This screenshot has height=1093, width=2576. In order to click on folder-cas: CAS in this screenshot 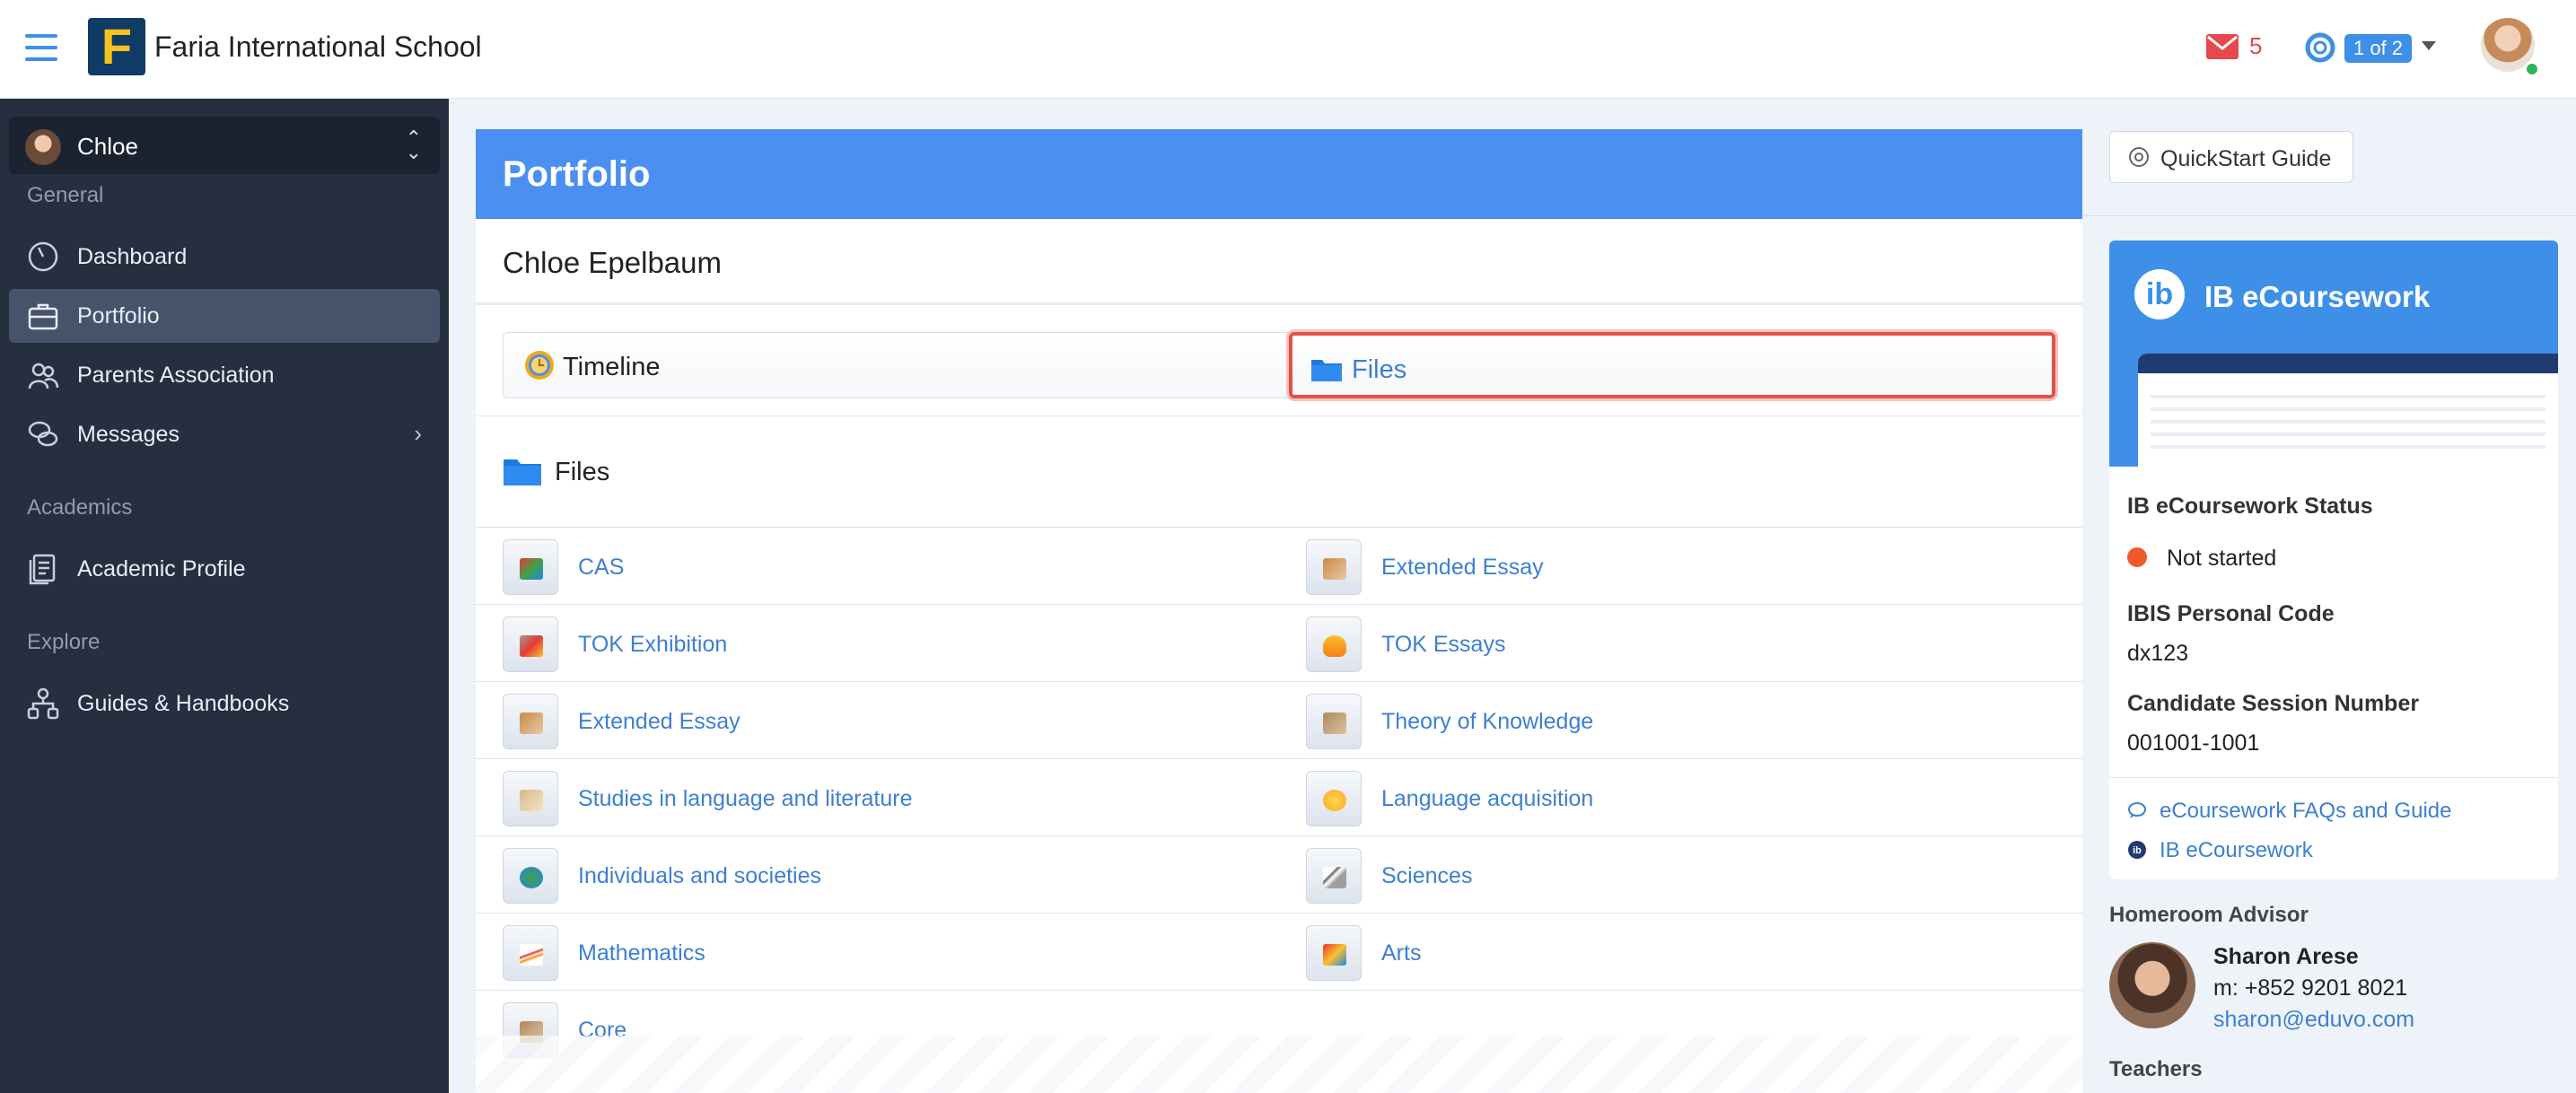, I will do `click(877, 566)`.